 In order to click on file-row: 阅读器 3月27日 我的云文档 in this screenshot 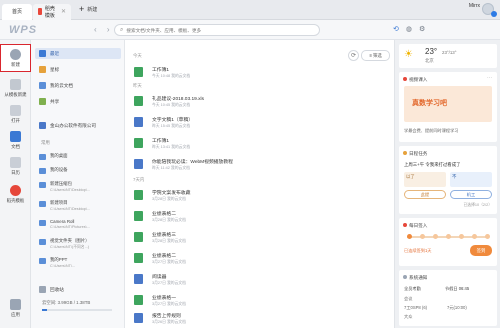, I will do `click(262, 279)`.